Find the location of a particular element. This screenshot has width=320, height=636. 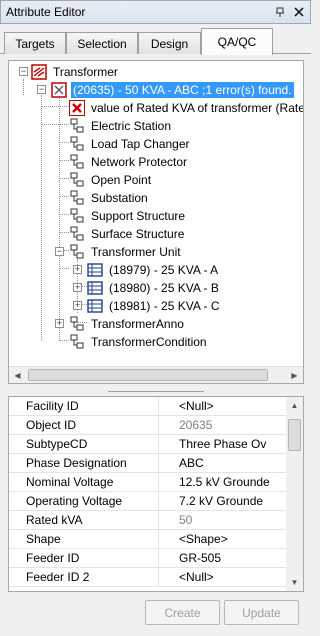

property-row: Rated kVA 50 is located at coordinates (147, 520).